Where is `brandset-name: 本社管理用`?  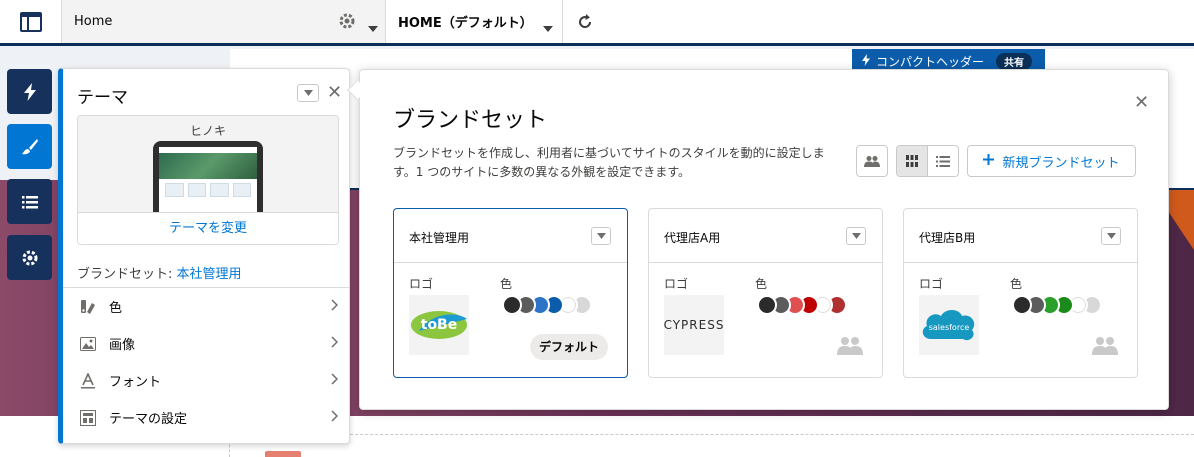 brandset-name: 本社管理用 is located at coordinates (439, 238).